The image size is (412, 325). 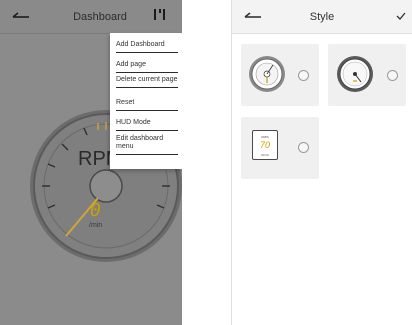 I want to click on digital-gauge-thumbnail: KM/h 70 Km/h, so click(x=265, y=145).